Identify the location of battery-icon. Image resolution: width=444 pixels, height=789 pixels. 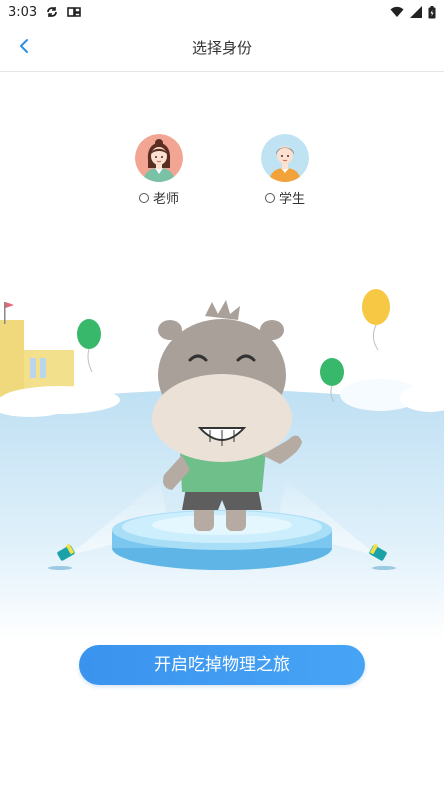
(432, 12).